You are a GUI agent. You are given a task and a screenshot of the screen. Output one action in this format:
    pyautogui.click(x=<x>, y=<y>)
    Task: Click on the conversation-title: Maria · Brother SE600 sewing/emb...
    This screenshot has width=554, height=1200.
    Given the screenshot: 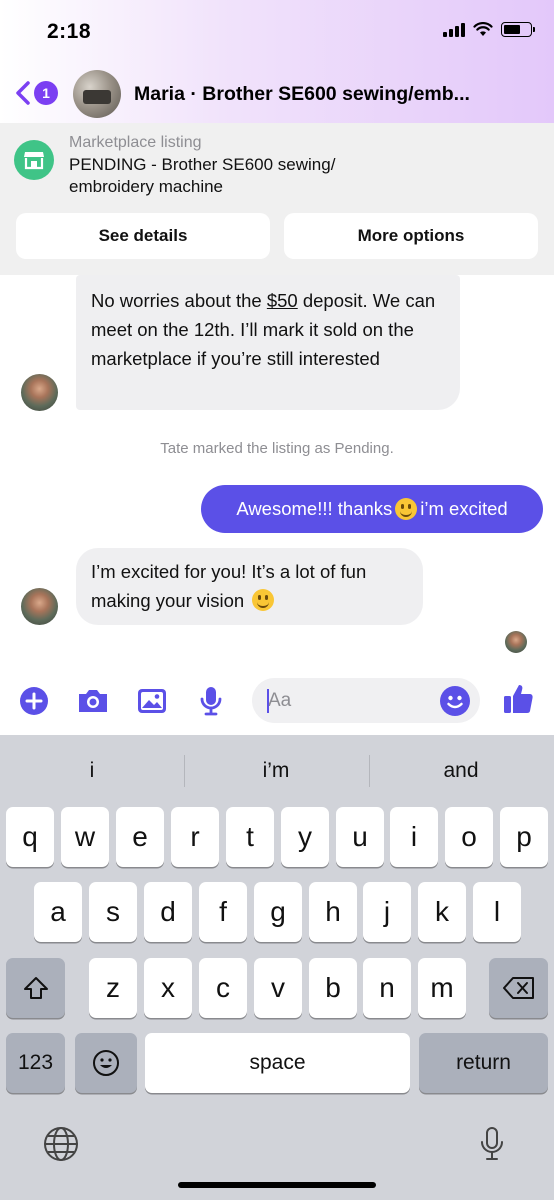 What is the action you would take?
    pyautogui.click(x=302, y=94)
    